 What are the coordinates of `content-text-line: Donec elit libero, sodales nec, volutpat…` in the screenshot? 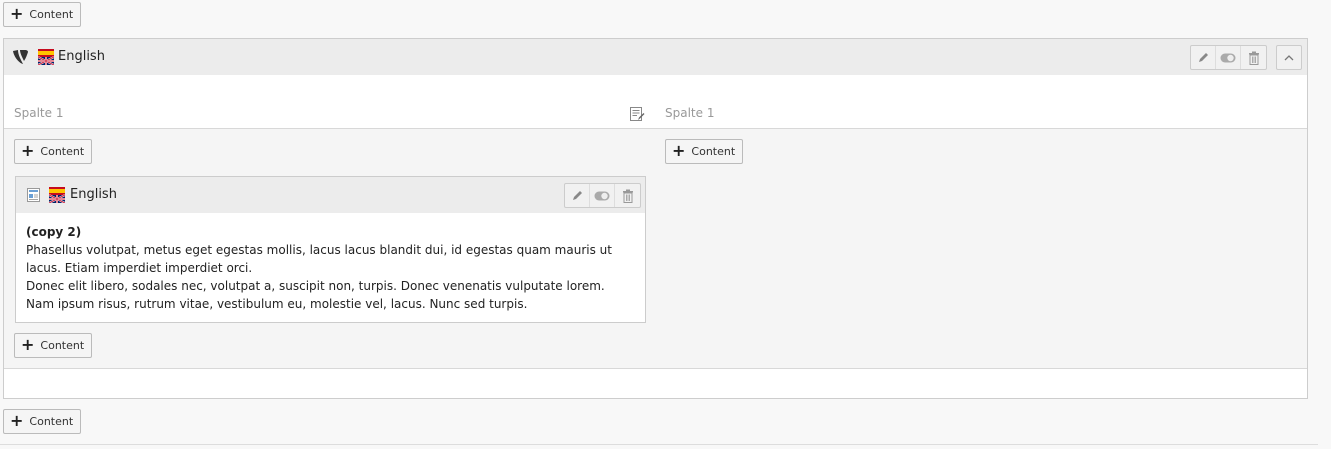 It's located at (315, 286).